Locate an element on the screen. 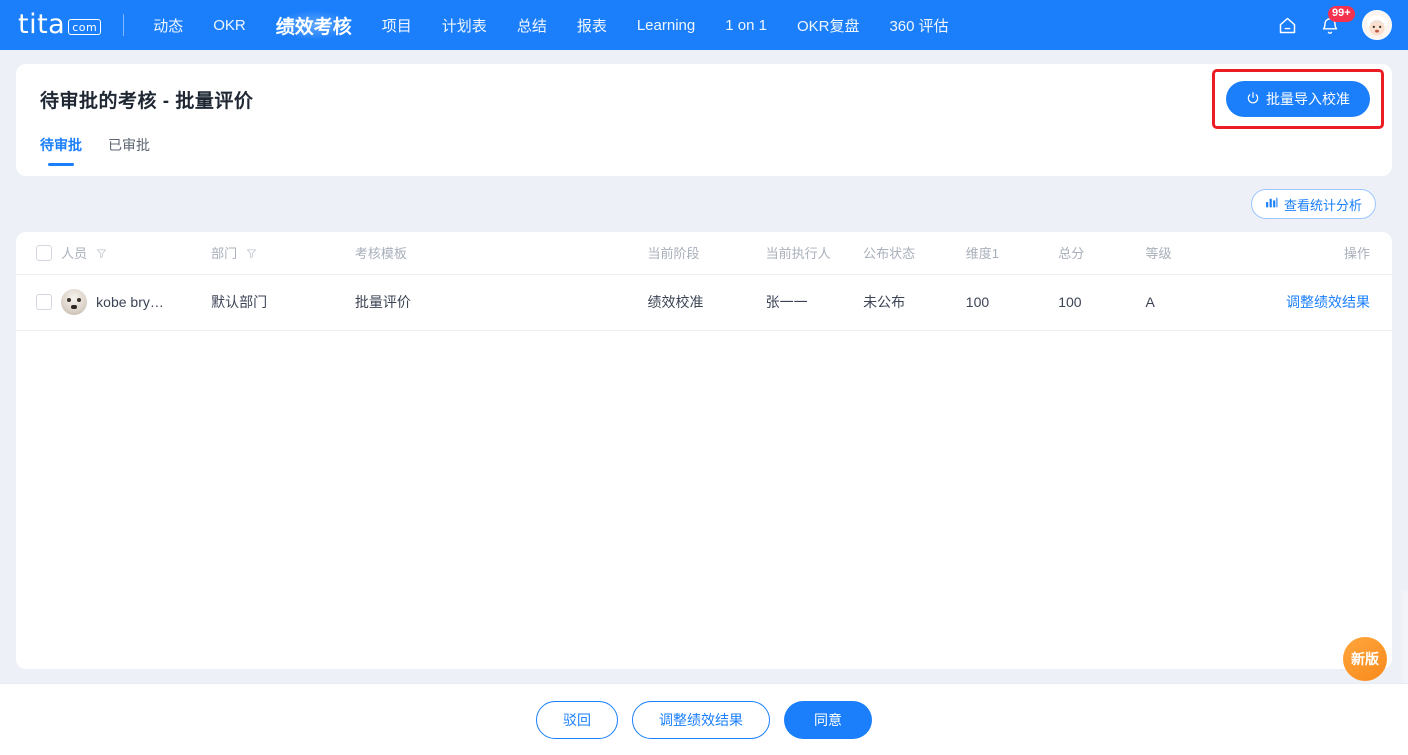  th-select-all is located at coordinates (39, 253).